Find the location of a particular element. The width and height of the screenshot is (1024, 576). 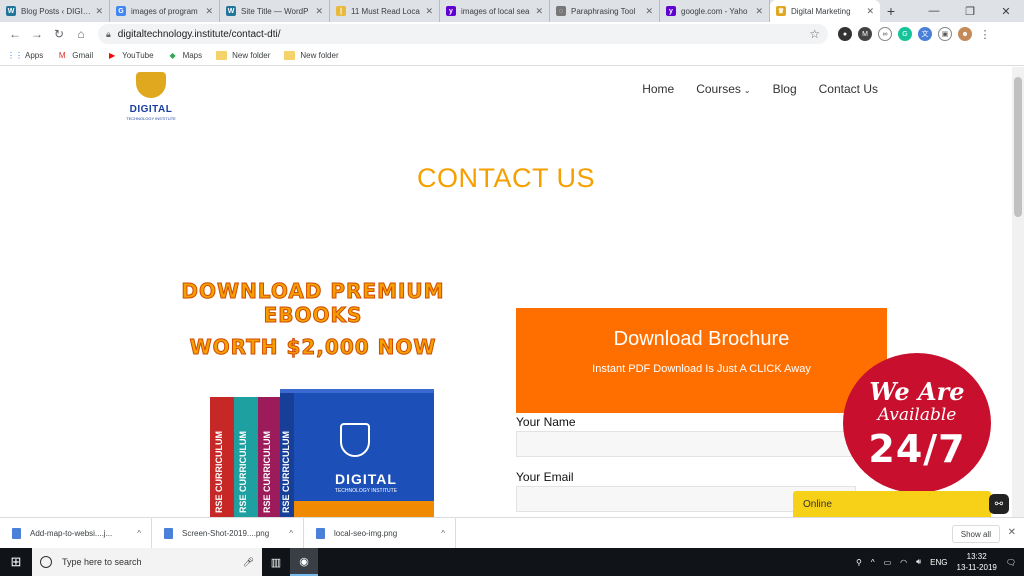

maps-icon: ◆ is located at coordinates (172, 55).